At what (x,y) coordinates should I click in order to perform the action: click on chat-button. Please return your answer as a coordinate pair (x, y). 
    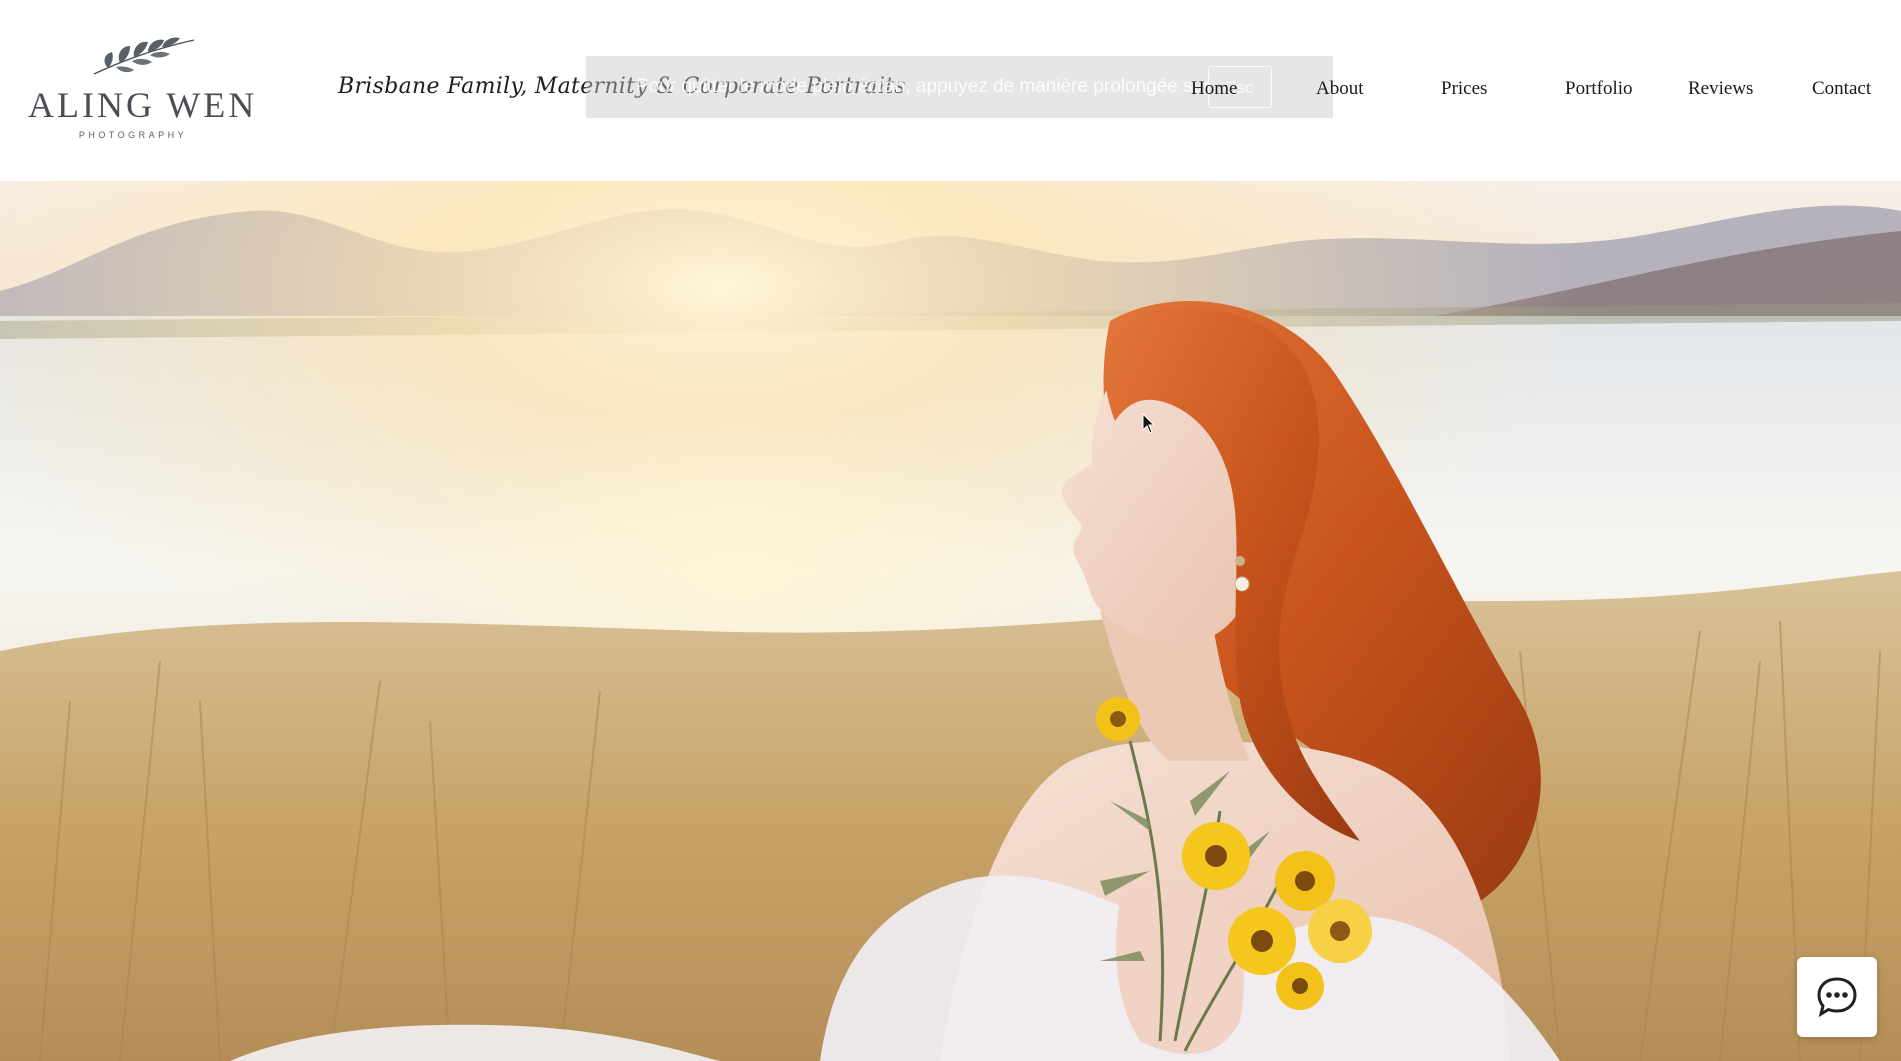
    Looking at the image, I should click on (1837, 997).